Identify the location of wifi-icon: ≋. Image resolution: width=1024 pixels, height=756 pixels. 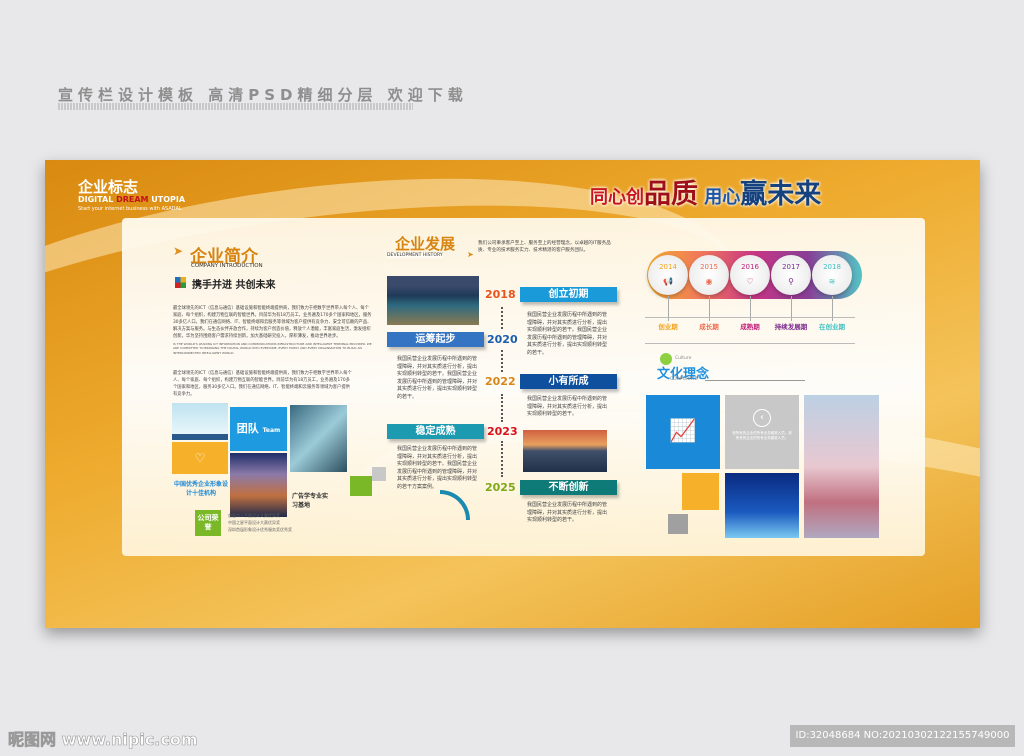
(832, 281).